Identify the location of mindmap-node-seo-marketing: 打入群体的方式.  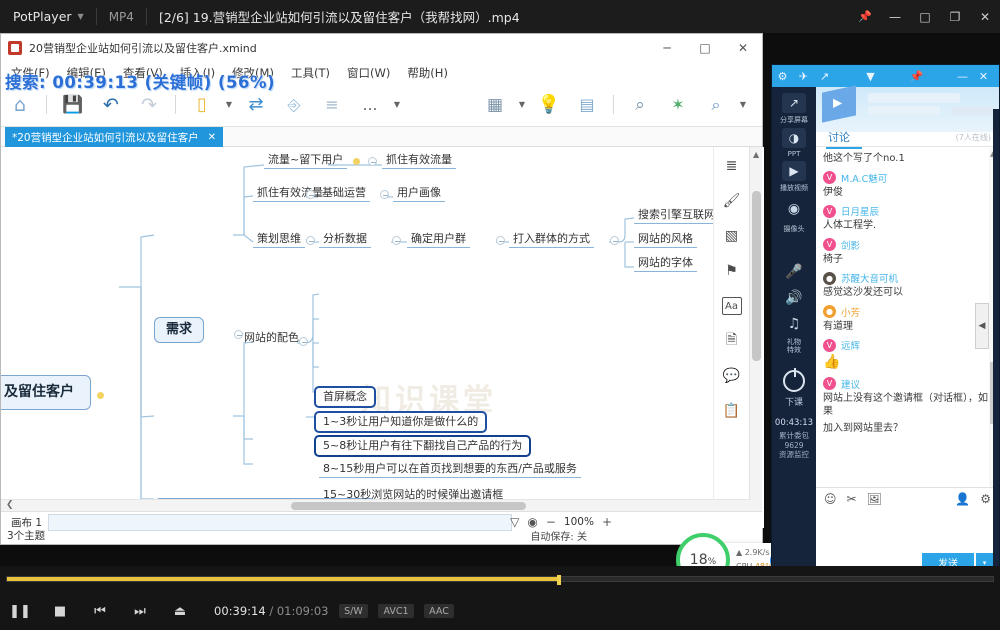
(551, 240).